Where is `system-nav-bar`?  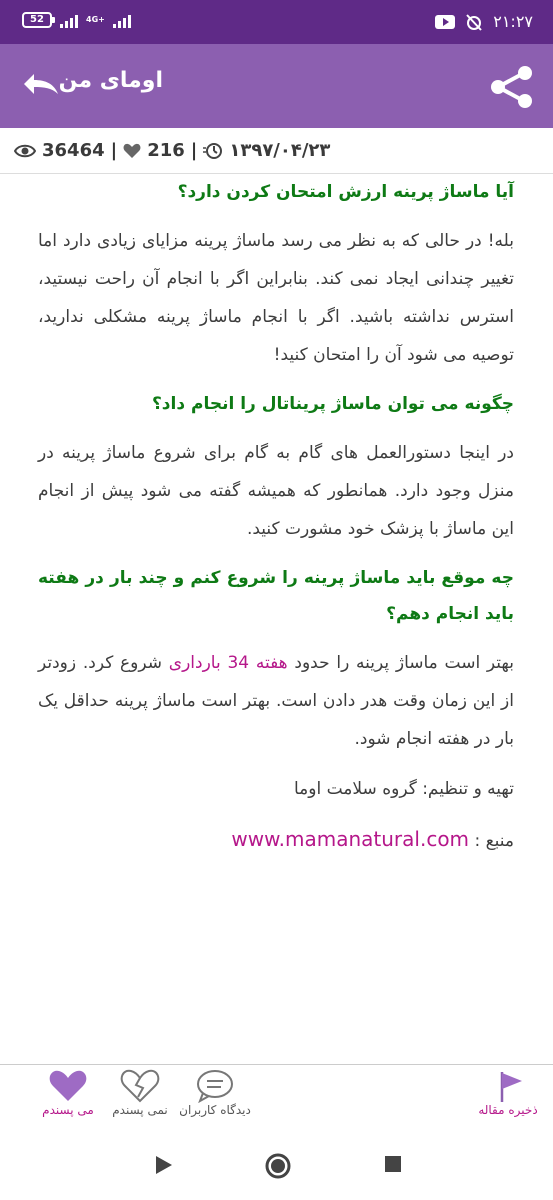 system-nav-bar is located at coordinates (276, 1167).